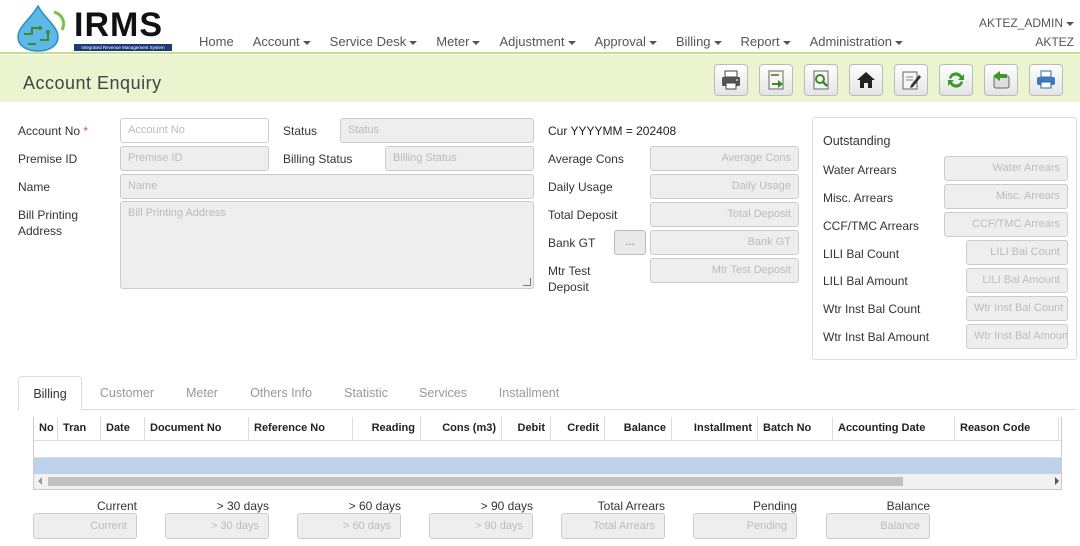  What do you see at coordinates (481, 526) in the screenshot?
I see `over-90-days-input: > 90 days` at bounding box center [481, 526].